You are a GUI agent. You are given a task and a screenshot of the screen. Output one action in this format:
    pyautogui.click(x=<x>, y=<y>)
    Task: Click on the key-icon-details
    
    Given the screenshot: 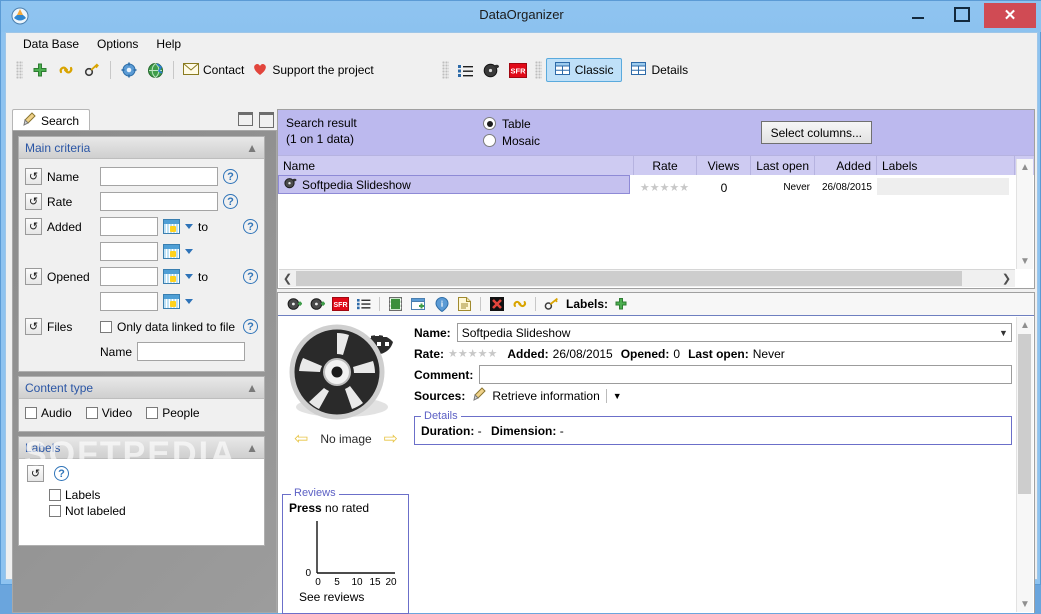 What is the action you would take?
    pyautogui.click(x=551, y=304)
    